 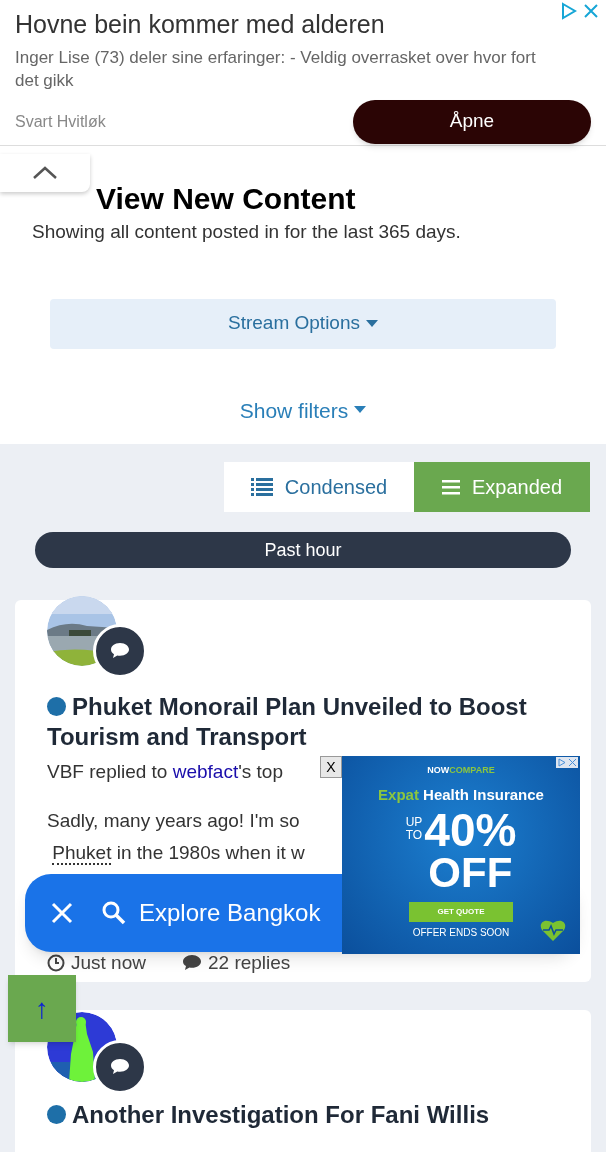 What do you see at coordinates (226, 199) in the screenshot?
I see `page-title: View New Content` at bounding box center [226, 199].